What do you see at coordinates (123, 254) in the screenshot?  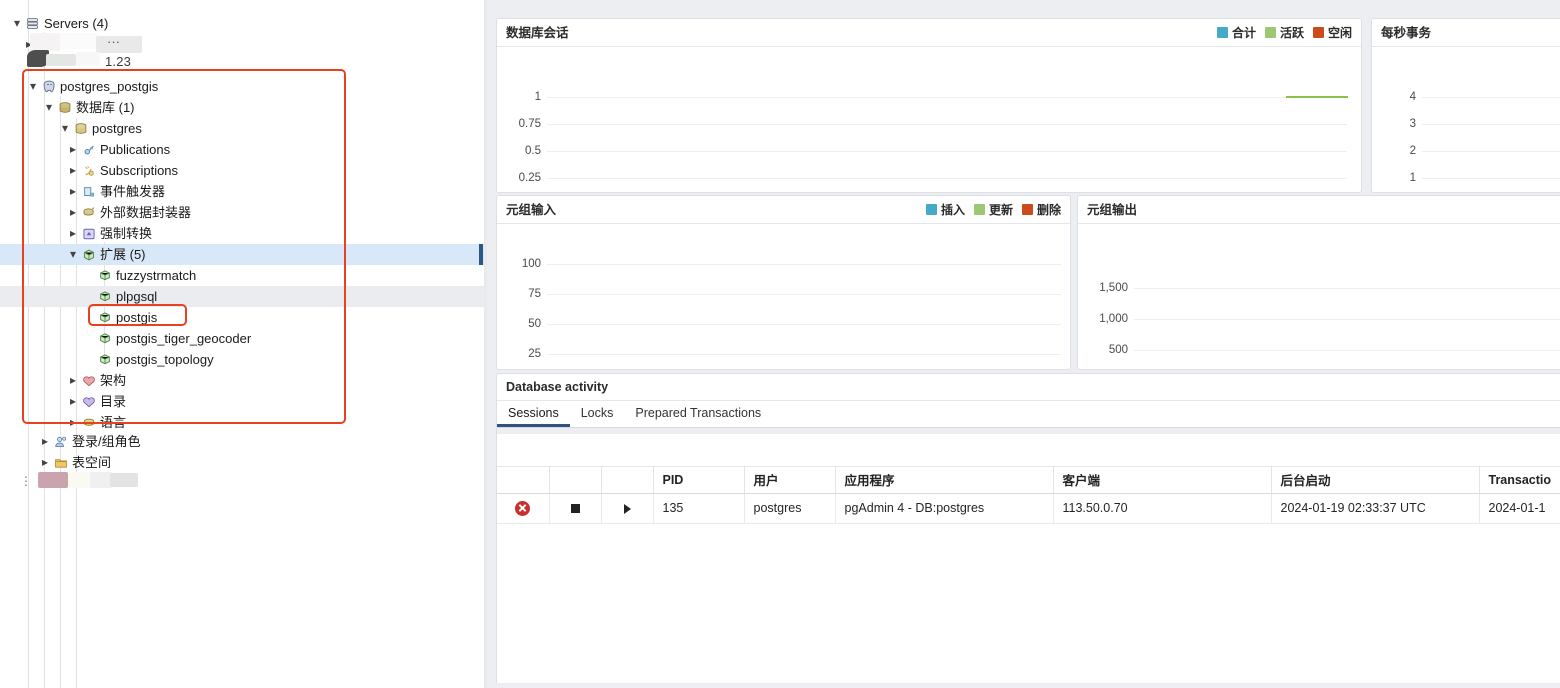 I see `tree-item-label: 扩展 (5)` at bounding box center [123, 254].